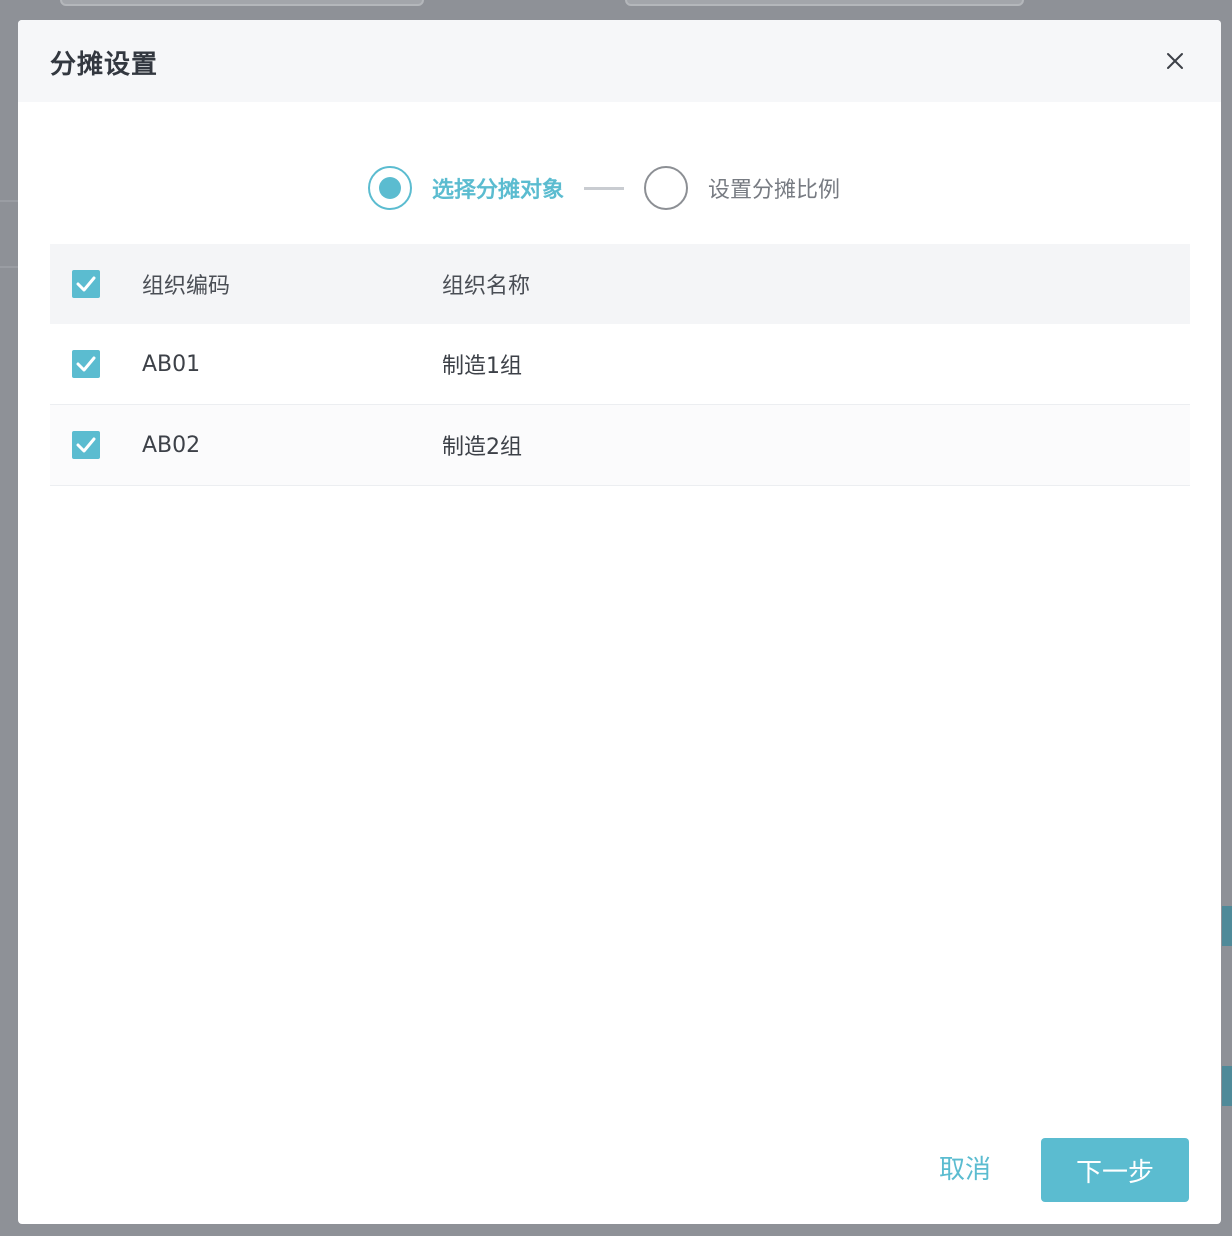 This screenshot has width=1232, height=1236. Describe the element at coordinates (171, 445) in the screenshot. I see `org-code-cell: AB02` at that location.